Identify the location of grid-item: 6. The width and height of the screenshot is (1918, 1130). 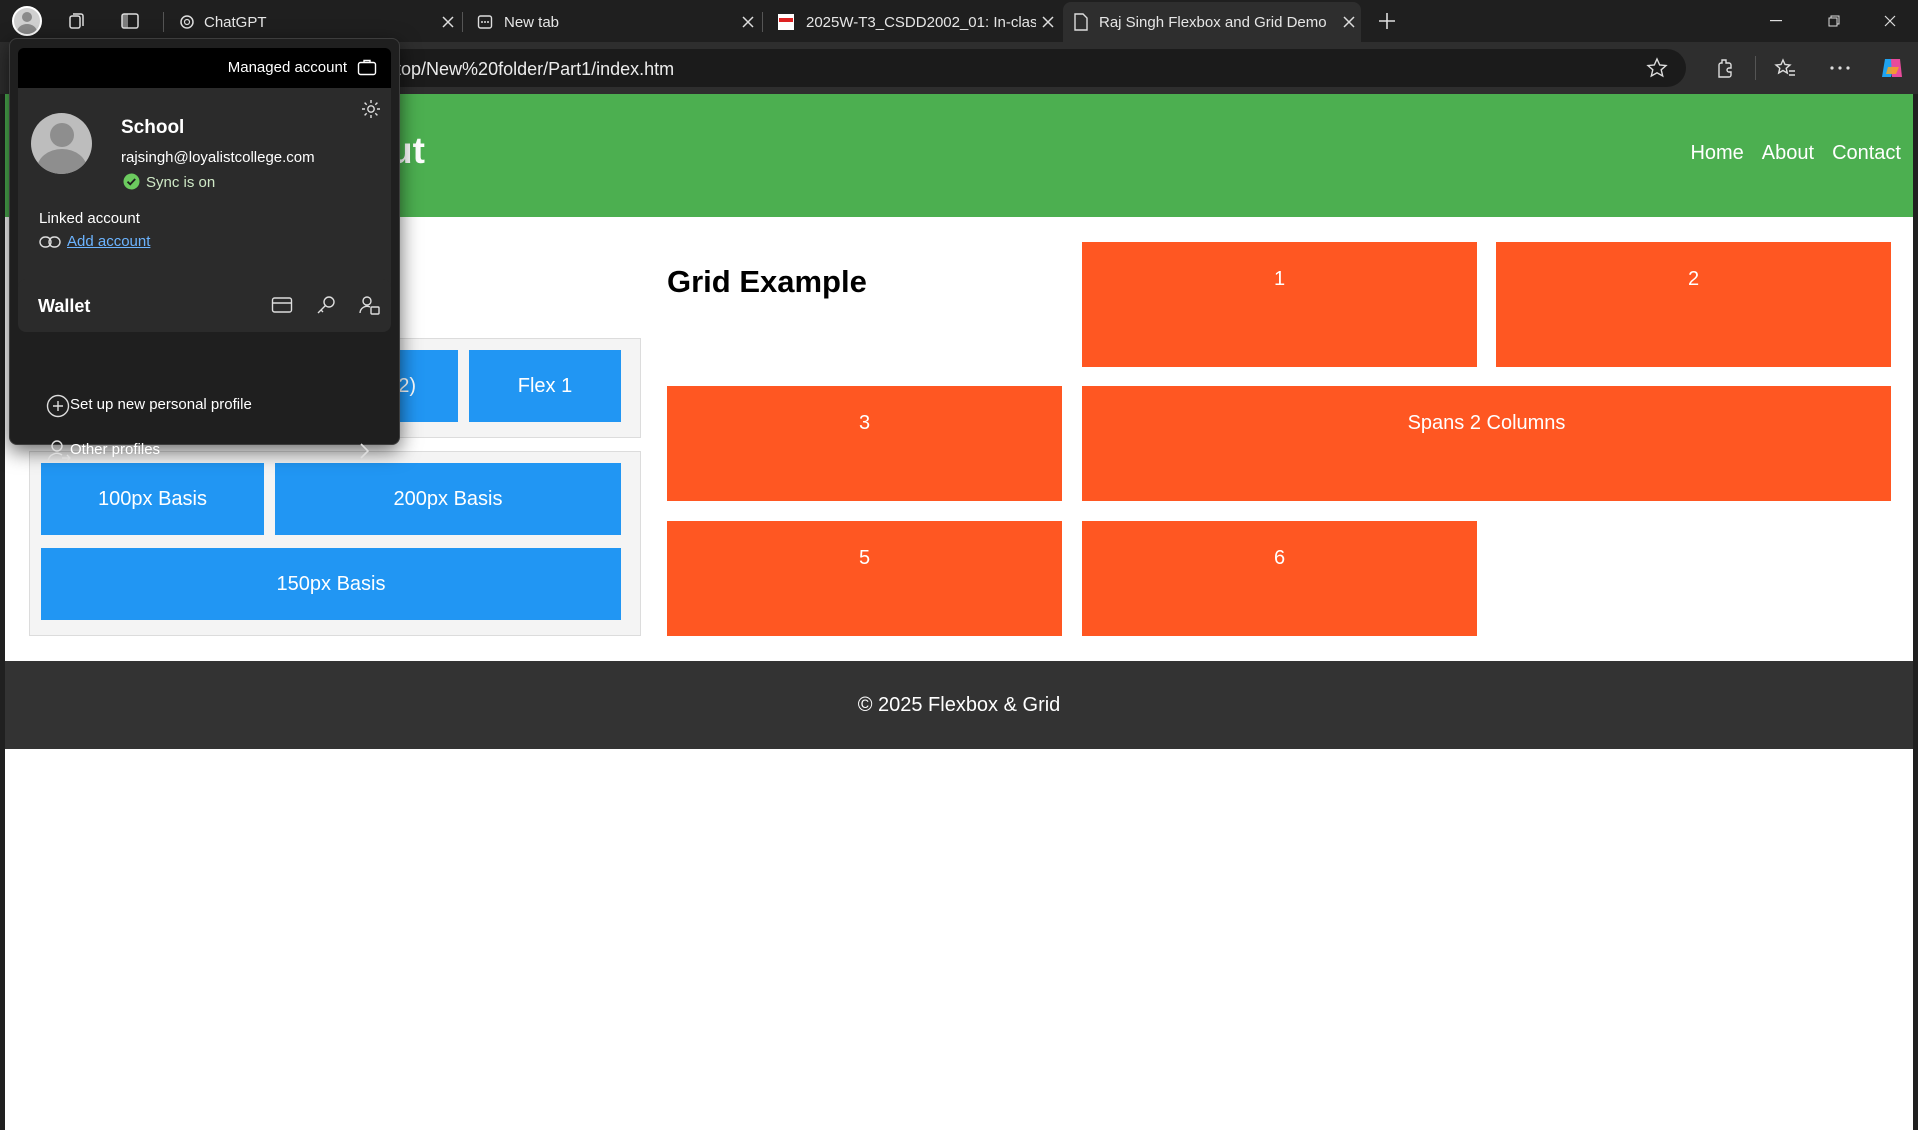
(1279, 578).